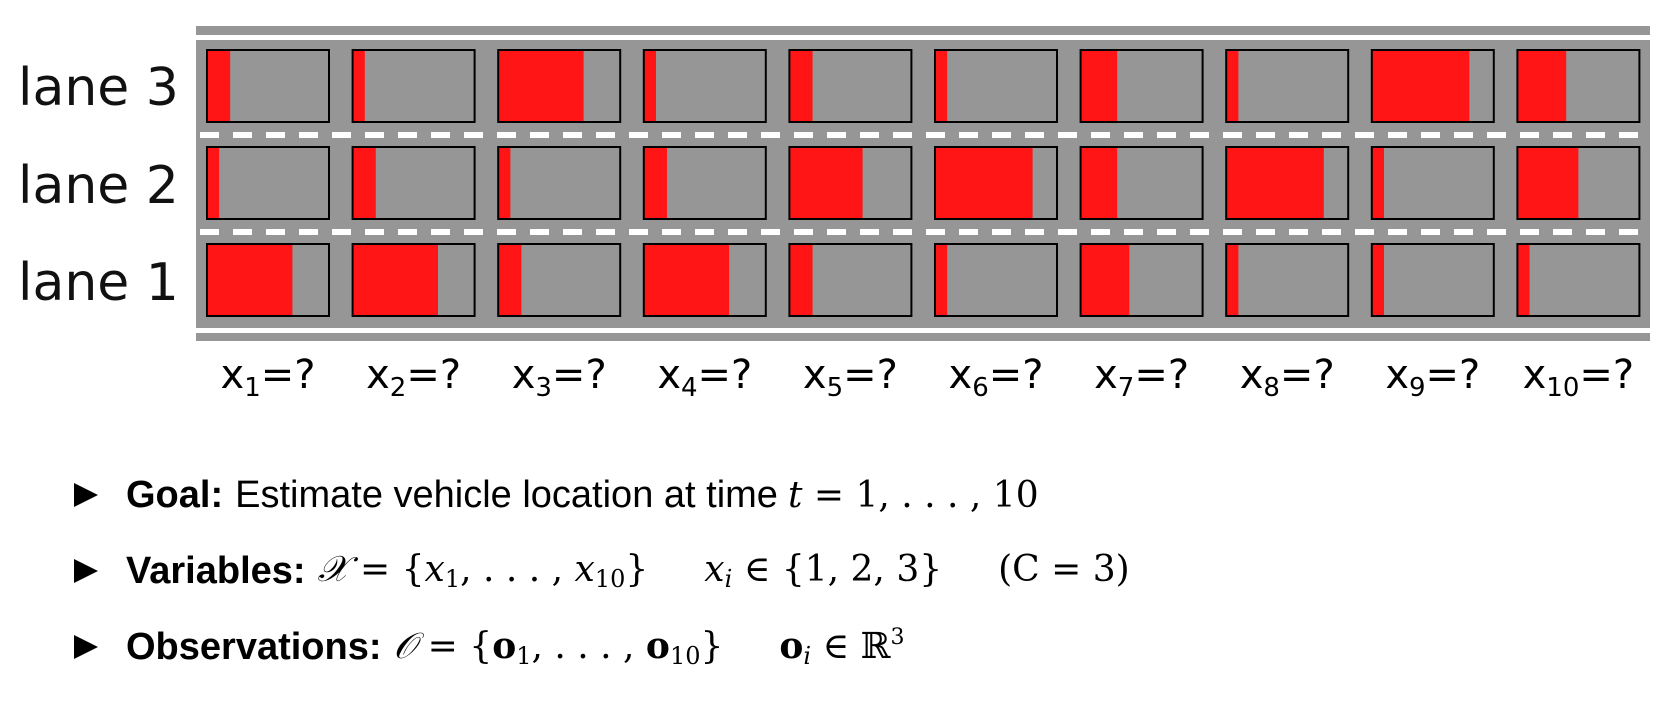 The image size is (1674, 712). What do you see at coordinates (559, 377) in the screenshot?
I see `time-label-x3: x3=?` at bounding box center [559, 377].